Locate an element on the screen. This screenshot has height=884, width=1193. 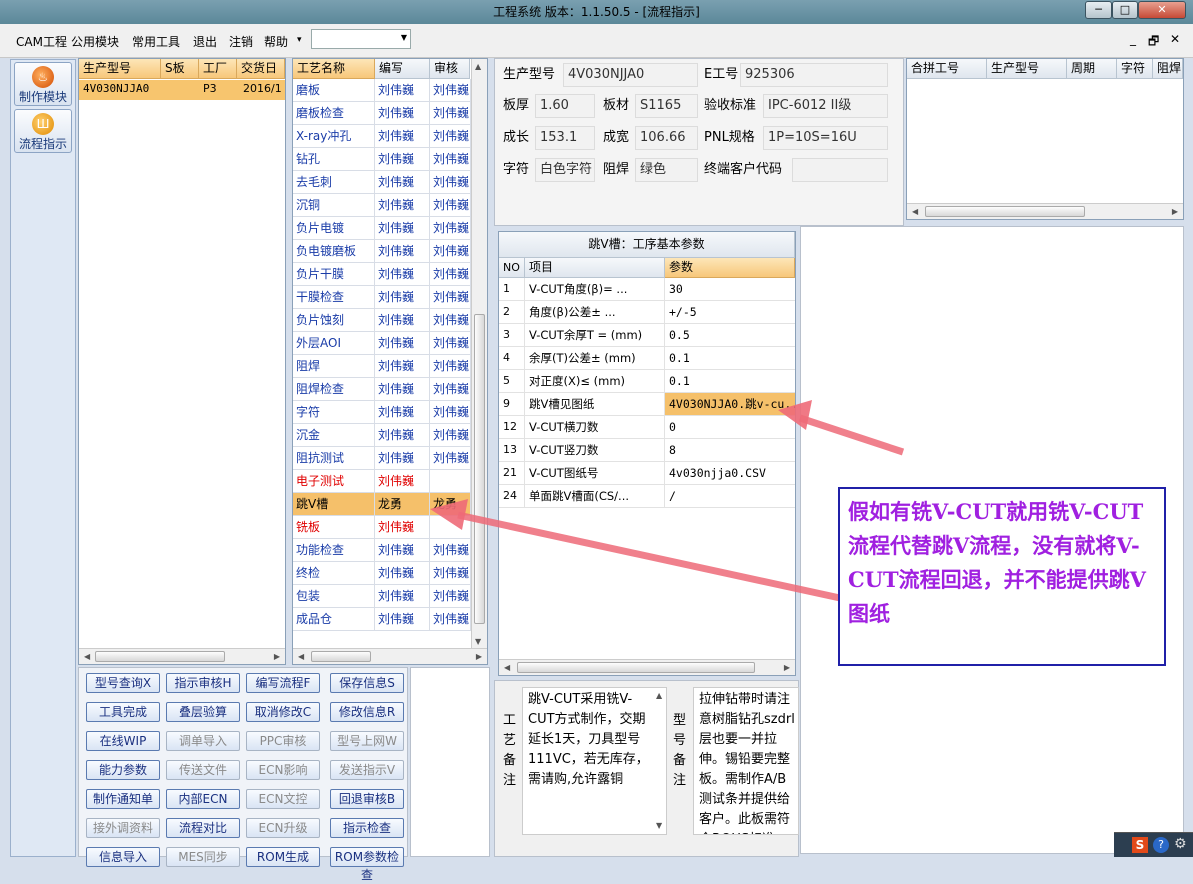
arrow-to-vgroove is located at coordinates (635, 550).